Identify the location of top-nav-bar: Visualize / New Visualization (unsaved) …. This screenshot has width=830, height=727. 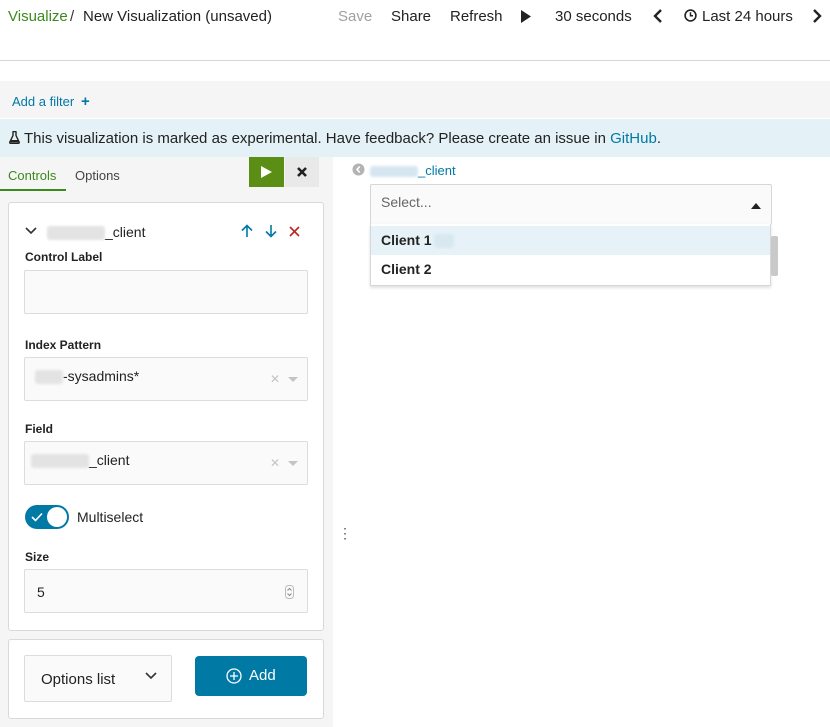
(415, 16).